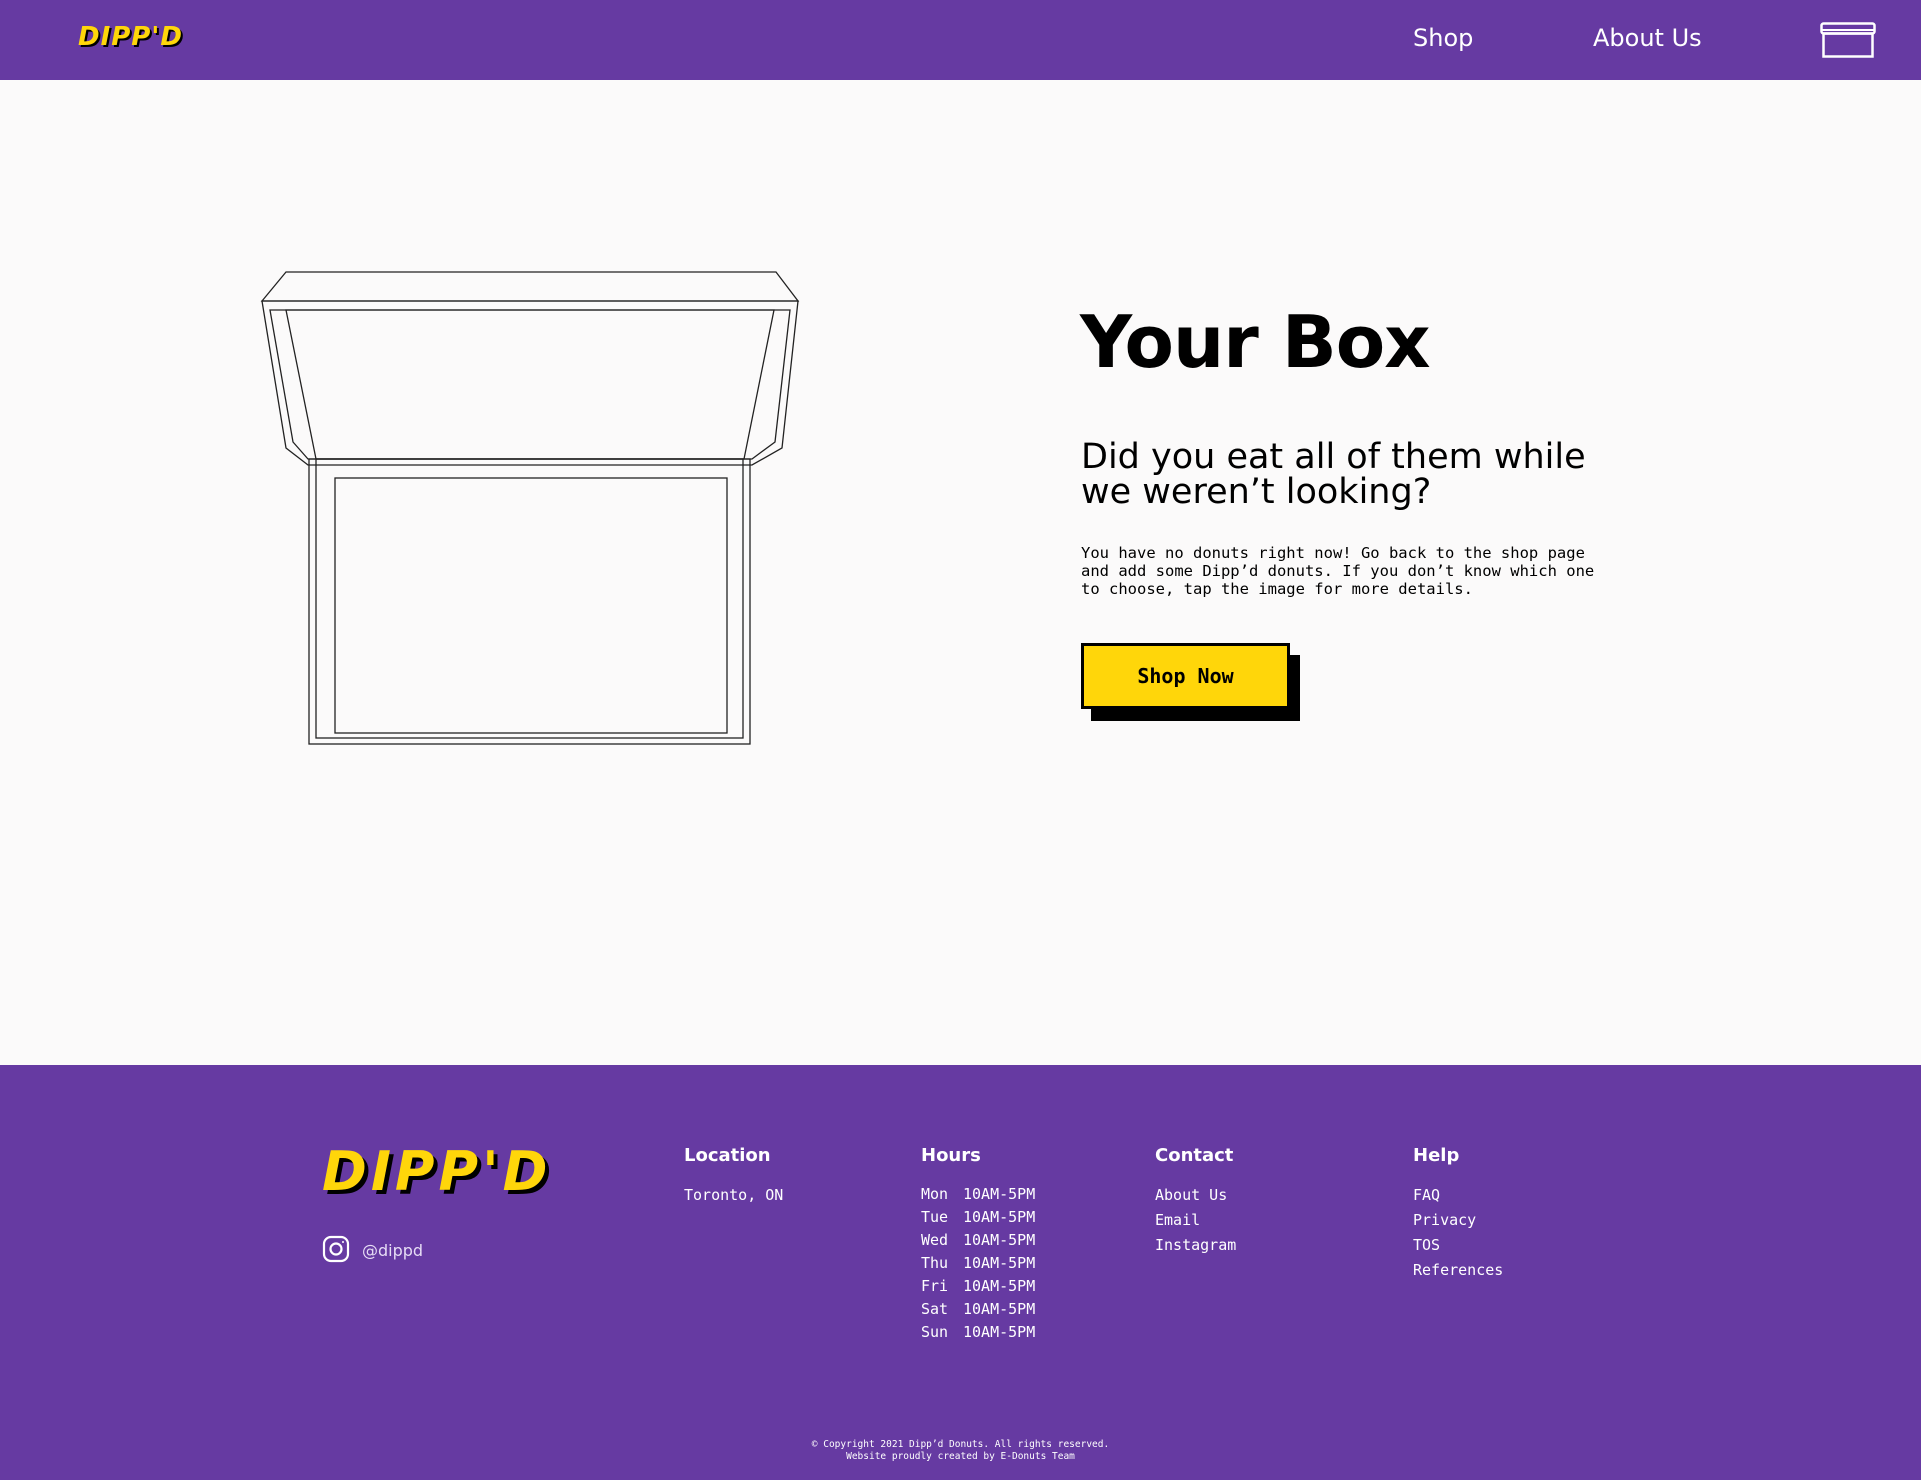  I want to click on instagram-handle: @dippd, so click(392, 1250).